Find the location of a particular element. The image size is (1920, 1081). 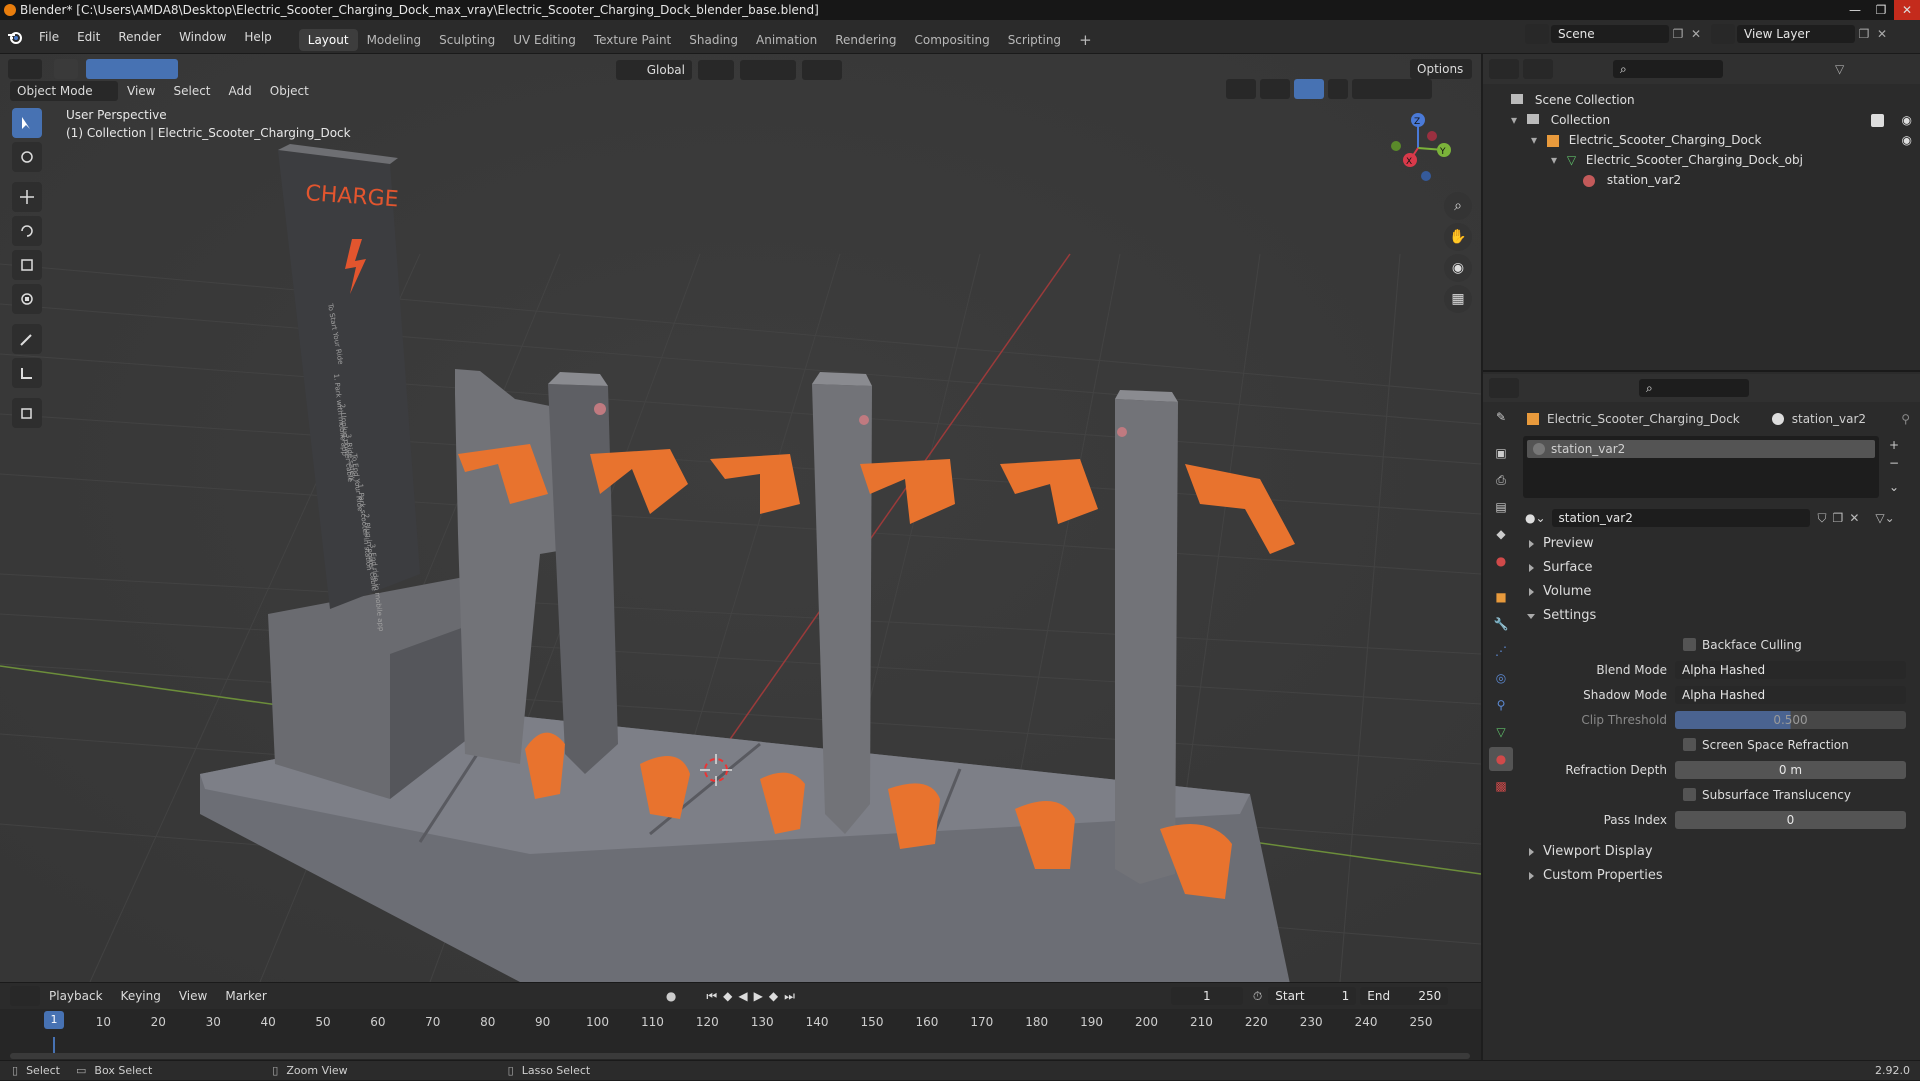

scene-selector: Scene is located at coordinates (1610, 34).